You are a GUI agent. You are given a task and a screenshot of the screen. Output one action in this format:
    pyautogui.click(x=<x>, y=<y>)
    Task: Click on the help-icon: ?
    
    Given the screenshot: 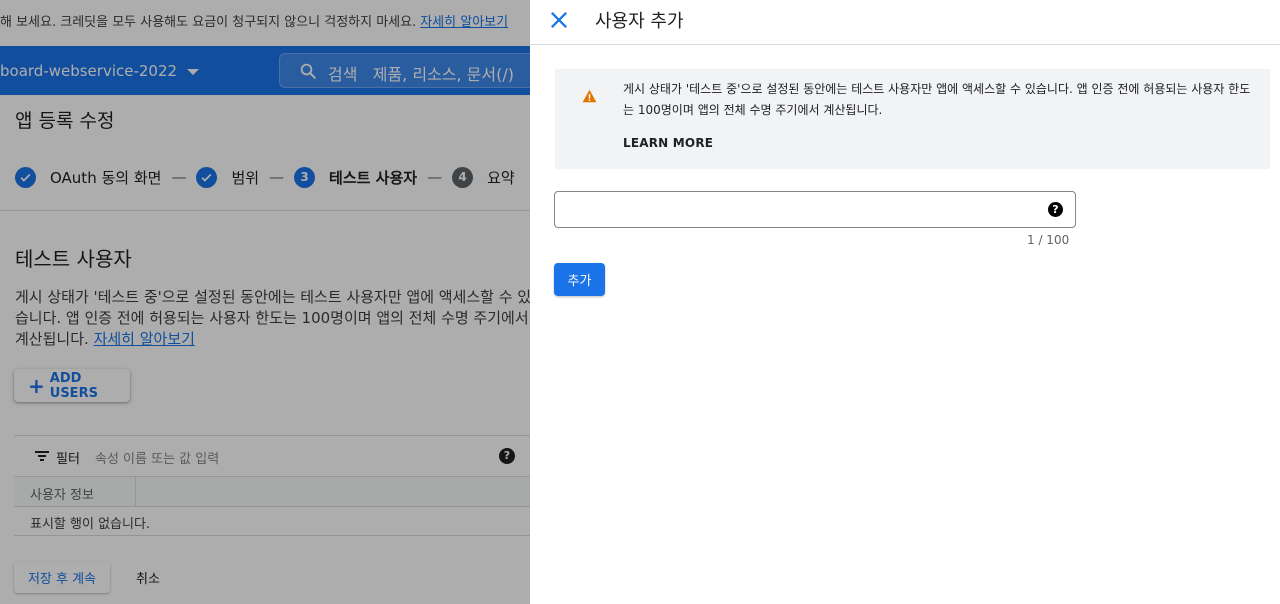 What is the action you would take?
    pyautogui.click(x=1055, y=209)
    